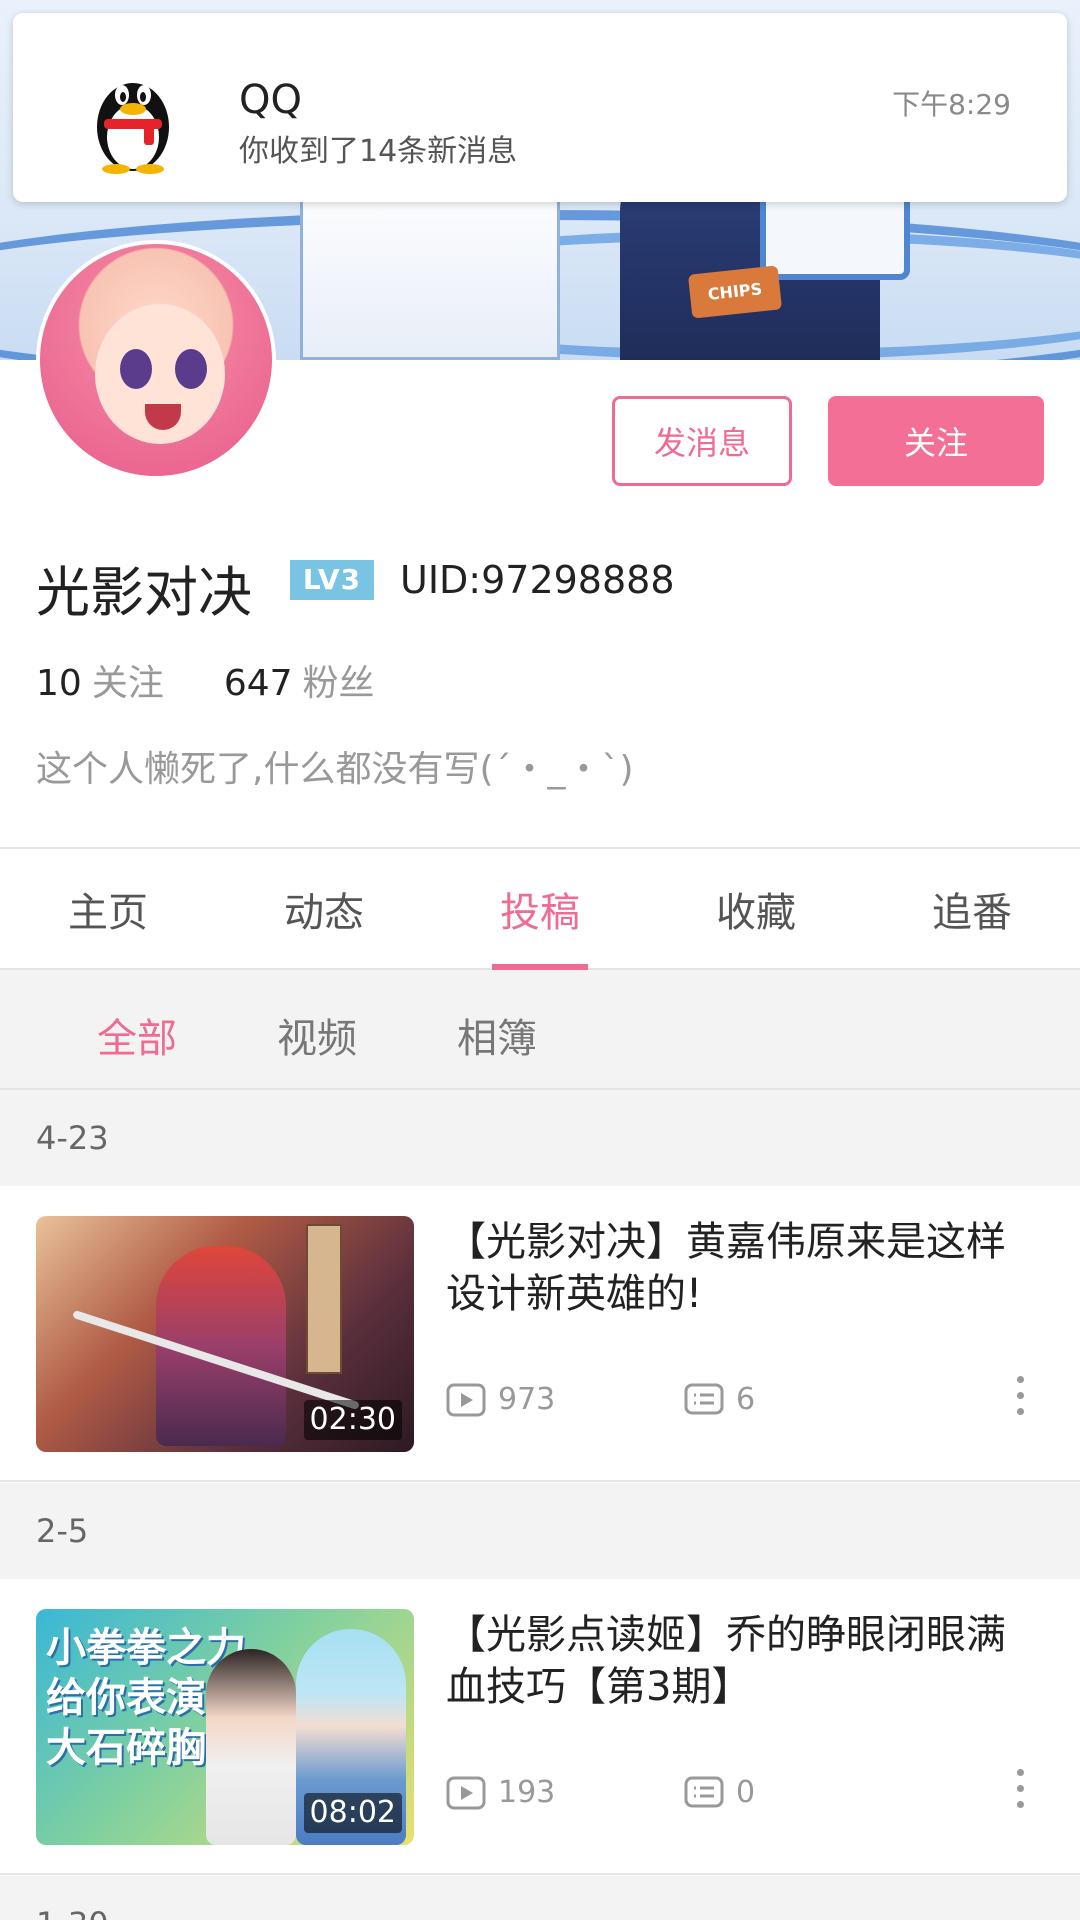 This screenshot has width=1080, height=1920. I want to click on video-duration: 02:30, so click(352, 1420).